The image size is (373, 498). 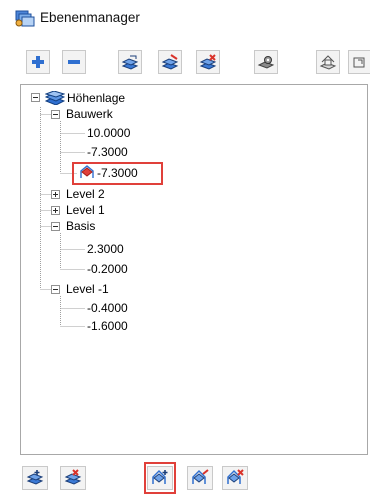 I want to click on layer-export-icon, so click(x=328, y=62).